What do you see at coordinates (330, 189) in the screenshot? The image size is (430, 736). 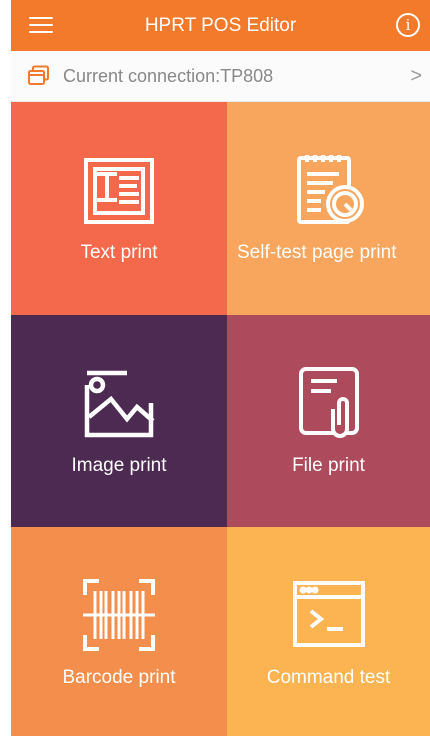 I see `self-test-clipboard-icon` at bounding box center [330, 189].